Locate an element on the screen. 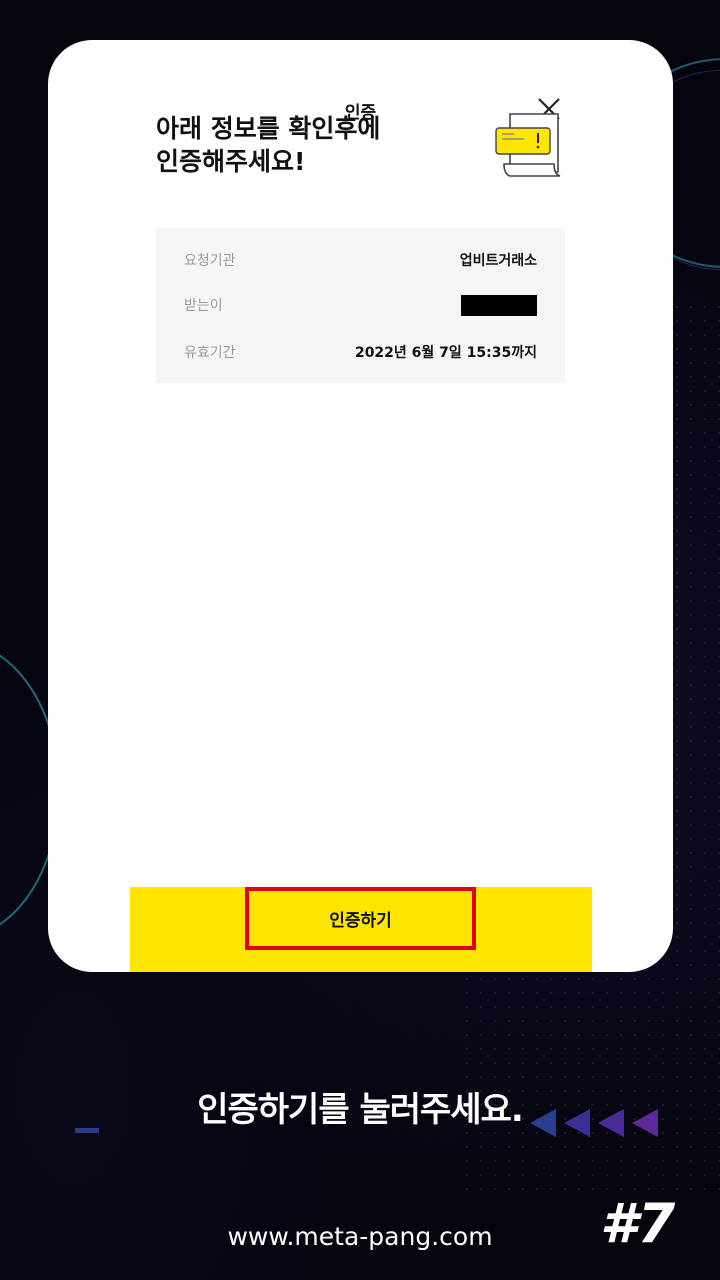 The width and height of the screenshot is (720, 1280). info-box: 요청기관 업비트거래소 받는이 유효기간 2022년 6월 7일 15:35까지 is located at coordinates (360, 305).